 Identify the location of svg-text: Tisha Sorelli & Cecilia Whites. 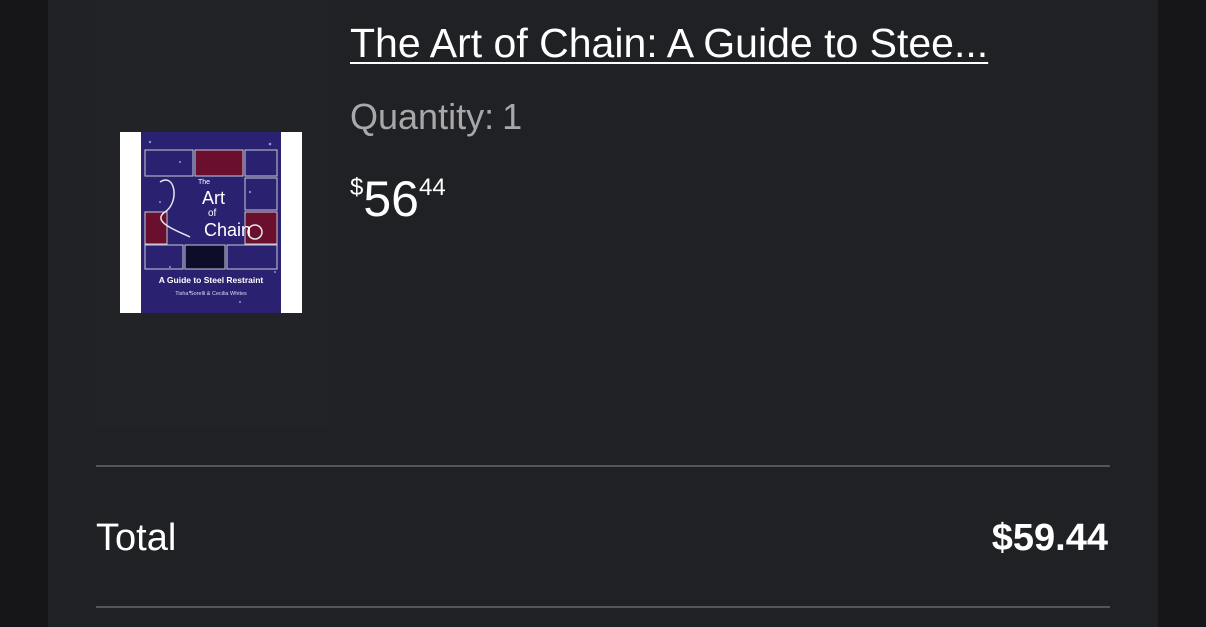
(211, 294).